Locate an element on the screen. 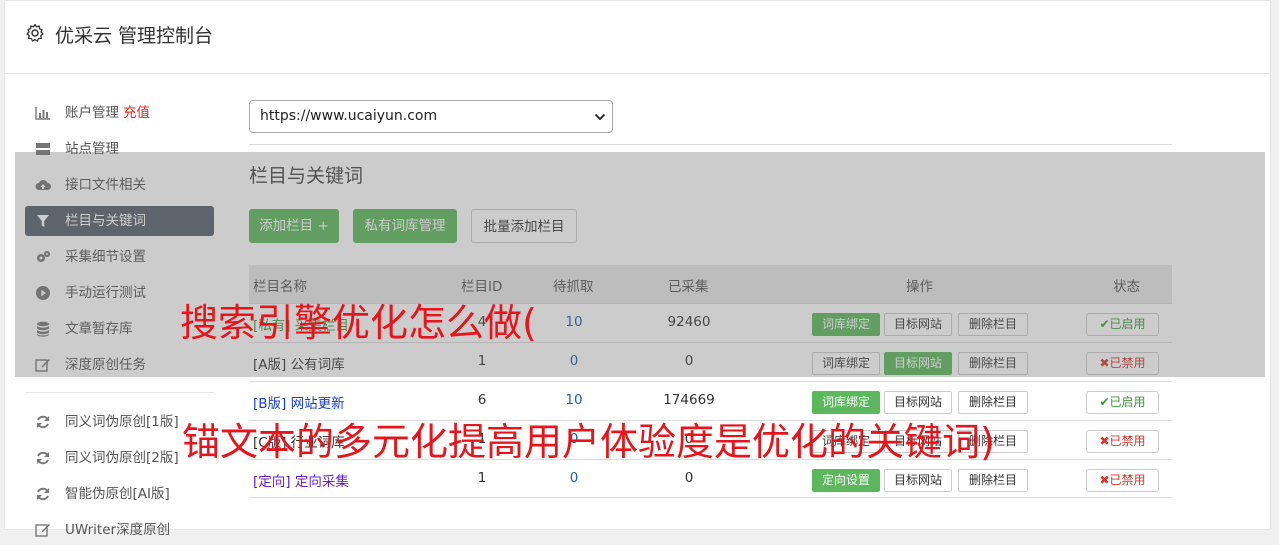 This screenshot has height=545, width=1279. row-name: [定向] 定向采集 is located at coordinates (301, 480).